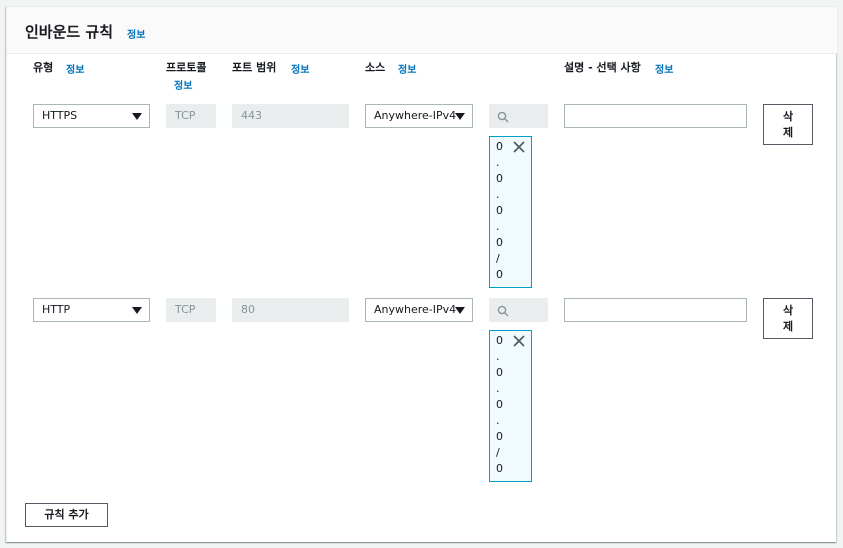  I want to click on column-description-label: 설명 - 선택 사항, so click(602, 67).